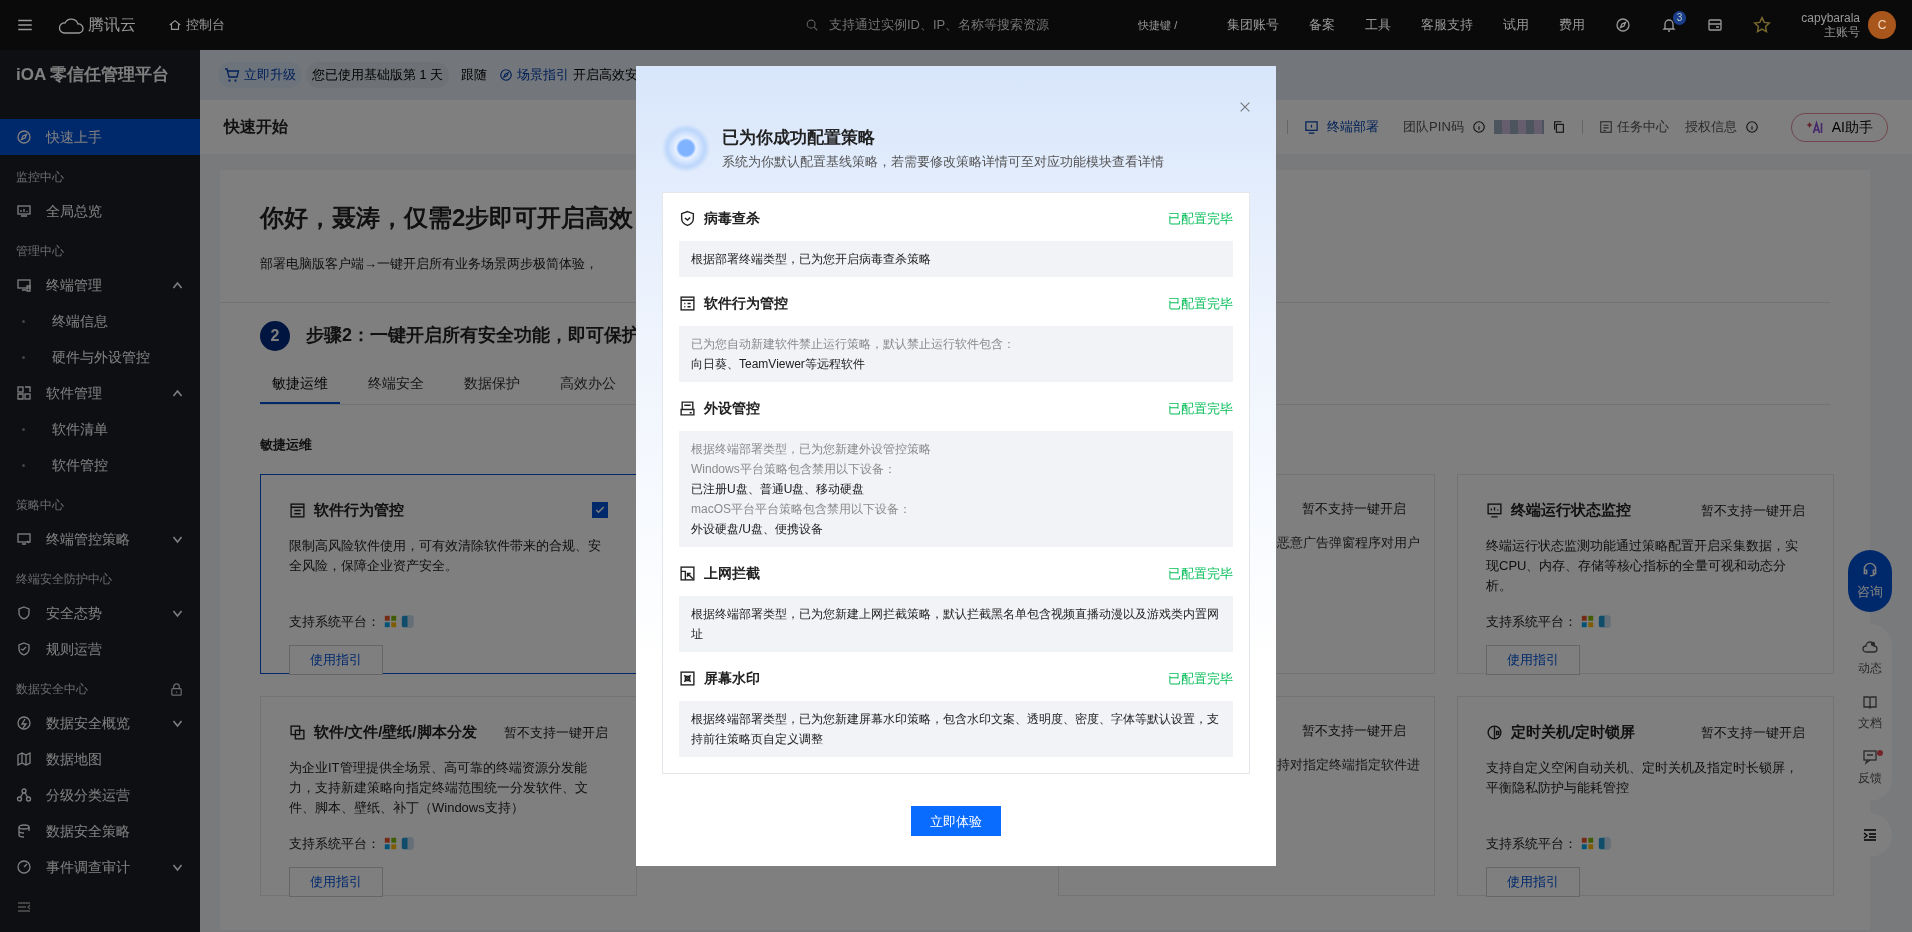 The height and width of the screenshot is (932, 1912). What do you see at coordinates (1642, 565) in the screenshot?
I see `card-description: 终端运行状态监测功能通过策略配置开启采集数据，实现CPU、内存、存储等核心指标的全量可视和动态分析。` at bounding box center [1642, 565].